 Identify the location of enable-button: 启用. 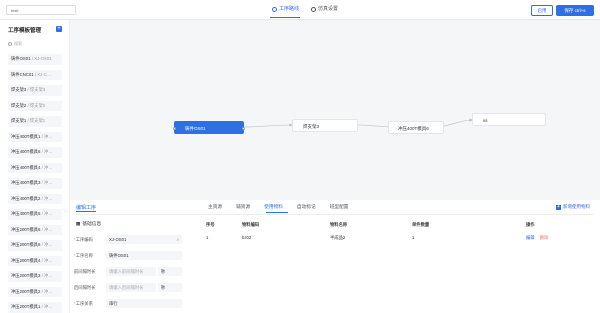
(542, 10).